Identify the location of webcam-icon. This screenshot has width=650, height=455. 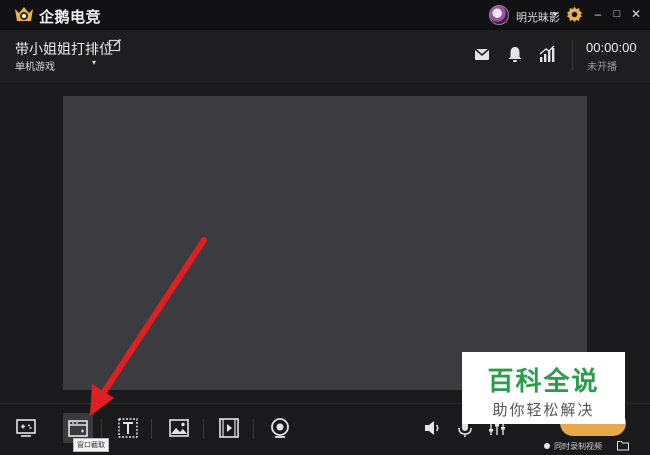
(280, 428).